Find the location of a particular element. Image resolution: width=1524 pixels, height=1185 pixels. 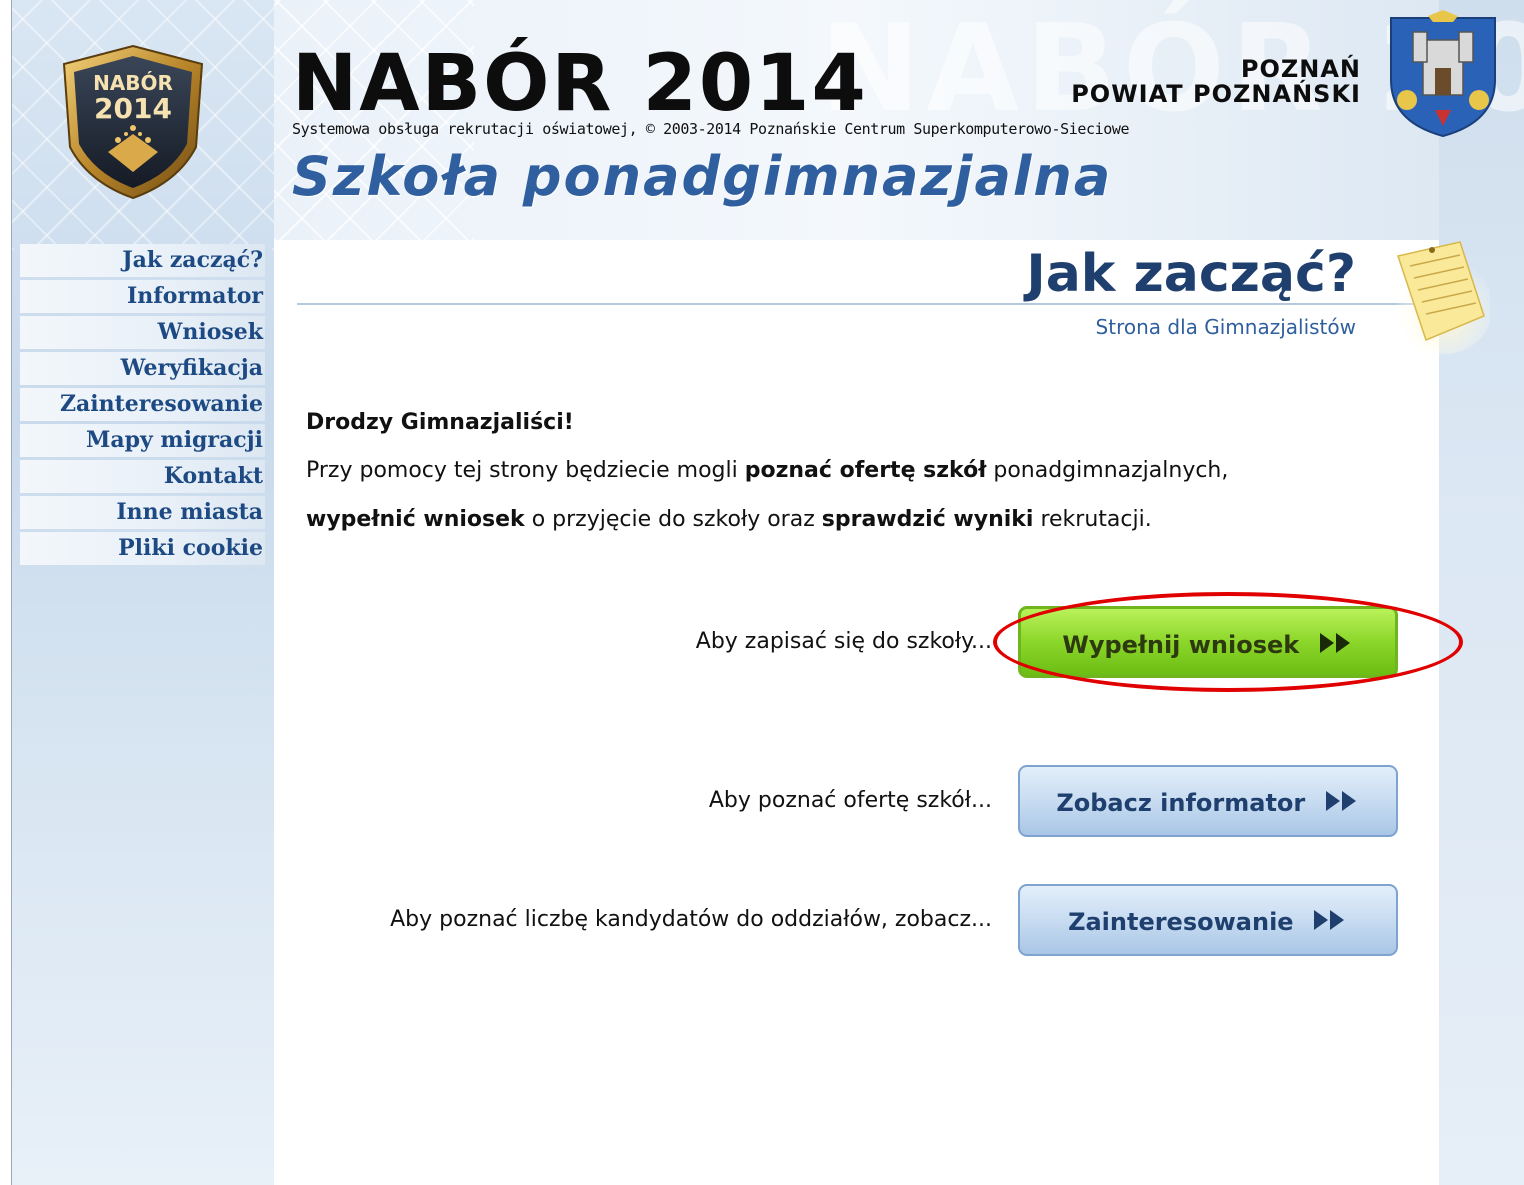

sidebar-item-kontakt: Kontakt is located at coordinates (142, 476).